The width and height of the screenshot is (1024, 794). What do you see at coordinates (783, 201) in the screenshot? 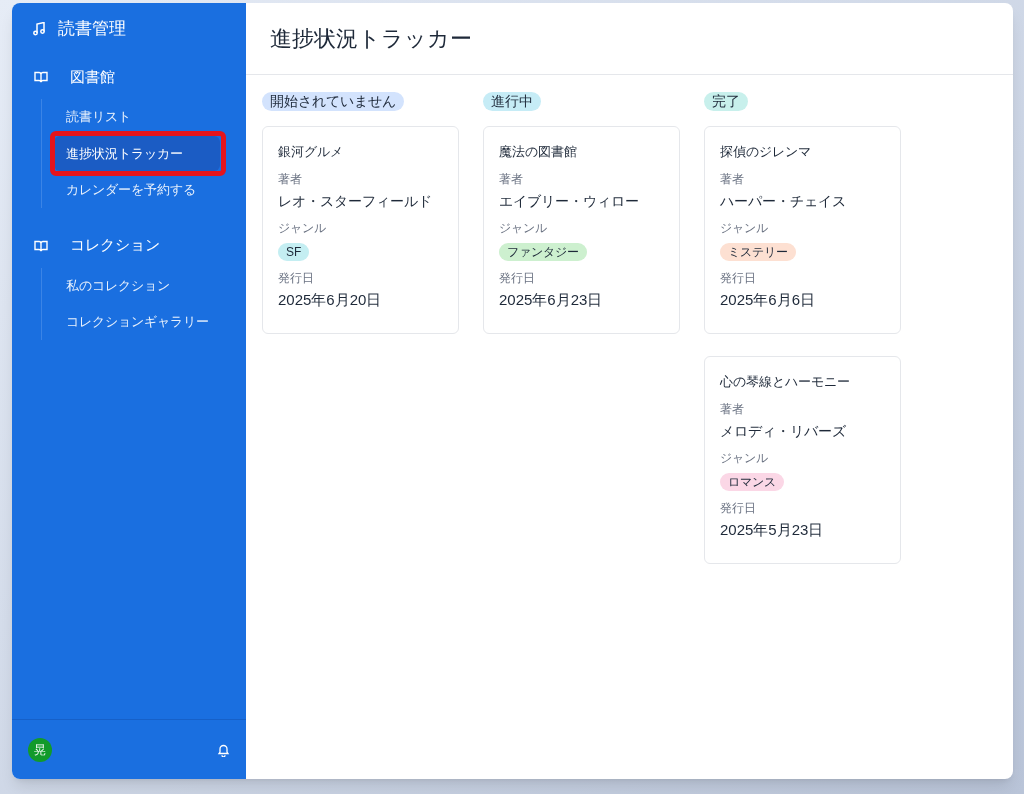
I see `author-name: ハーパー・チェイス` at bounding box center [783, 201].